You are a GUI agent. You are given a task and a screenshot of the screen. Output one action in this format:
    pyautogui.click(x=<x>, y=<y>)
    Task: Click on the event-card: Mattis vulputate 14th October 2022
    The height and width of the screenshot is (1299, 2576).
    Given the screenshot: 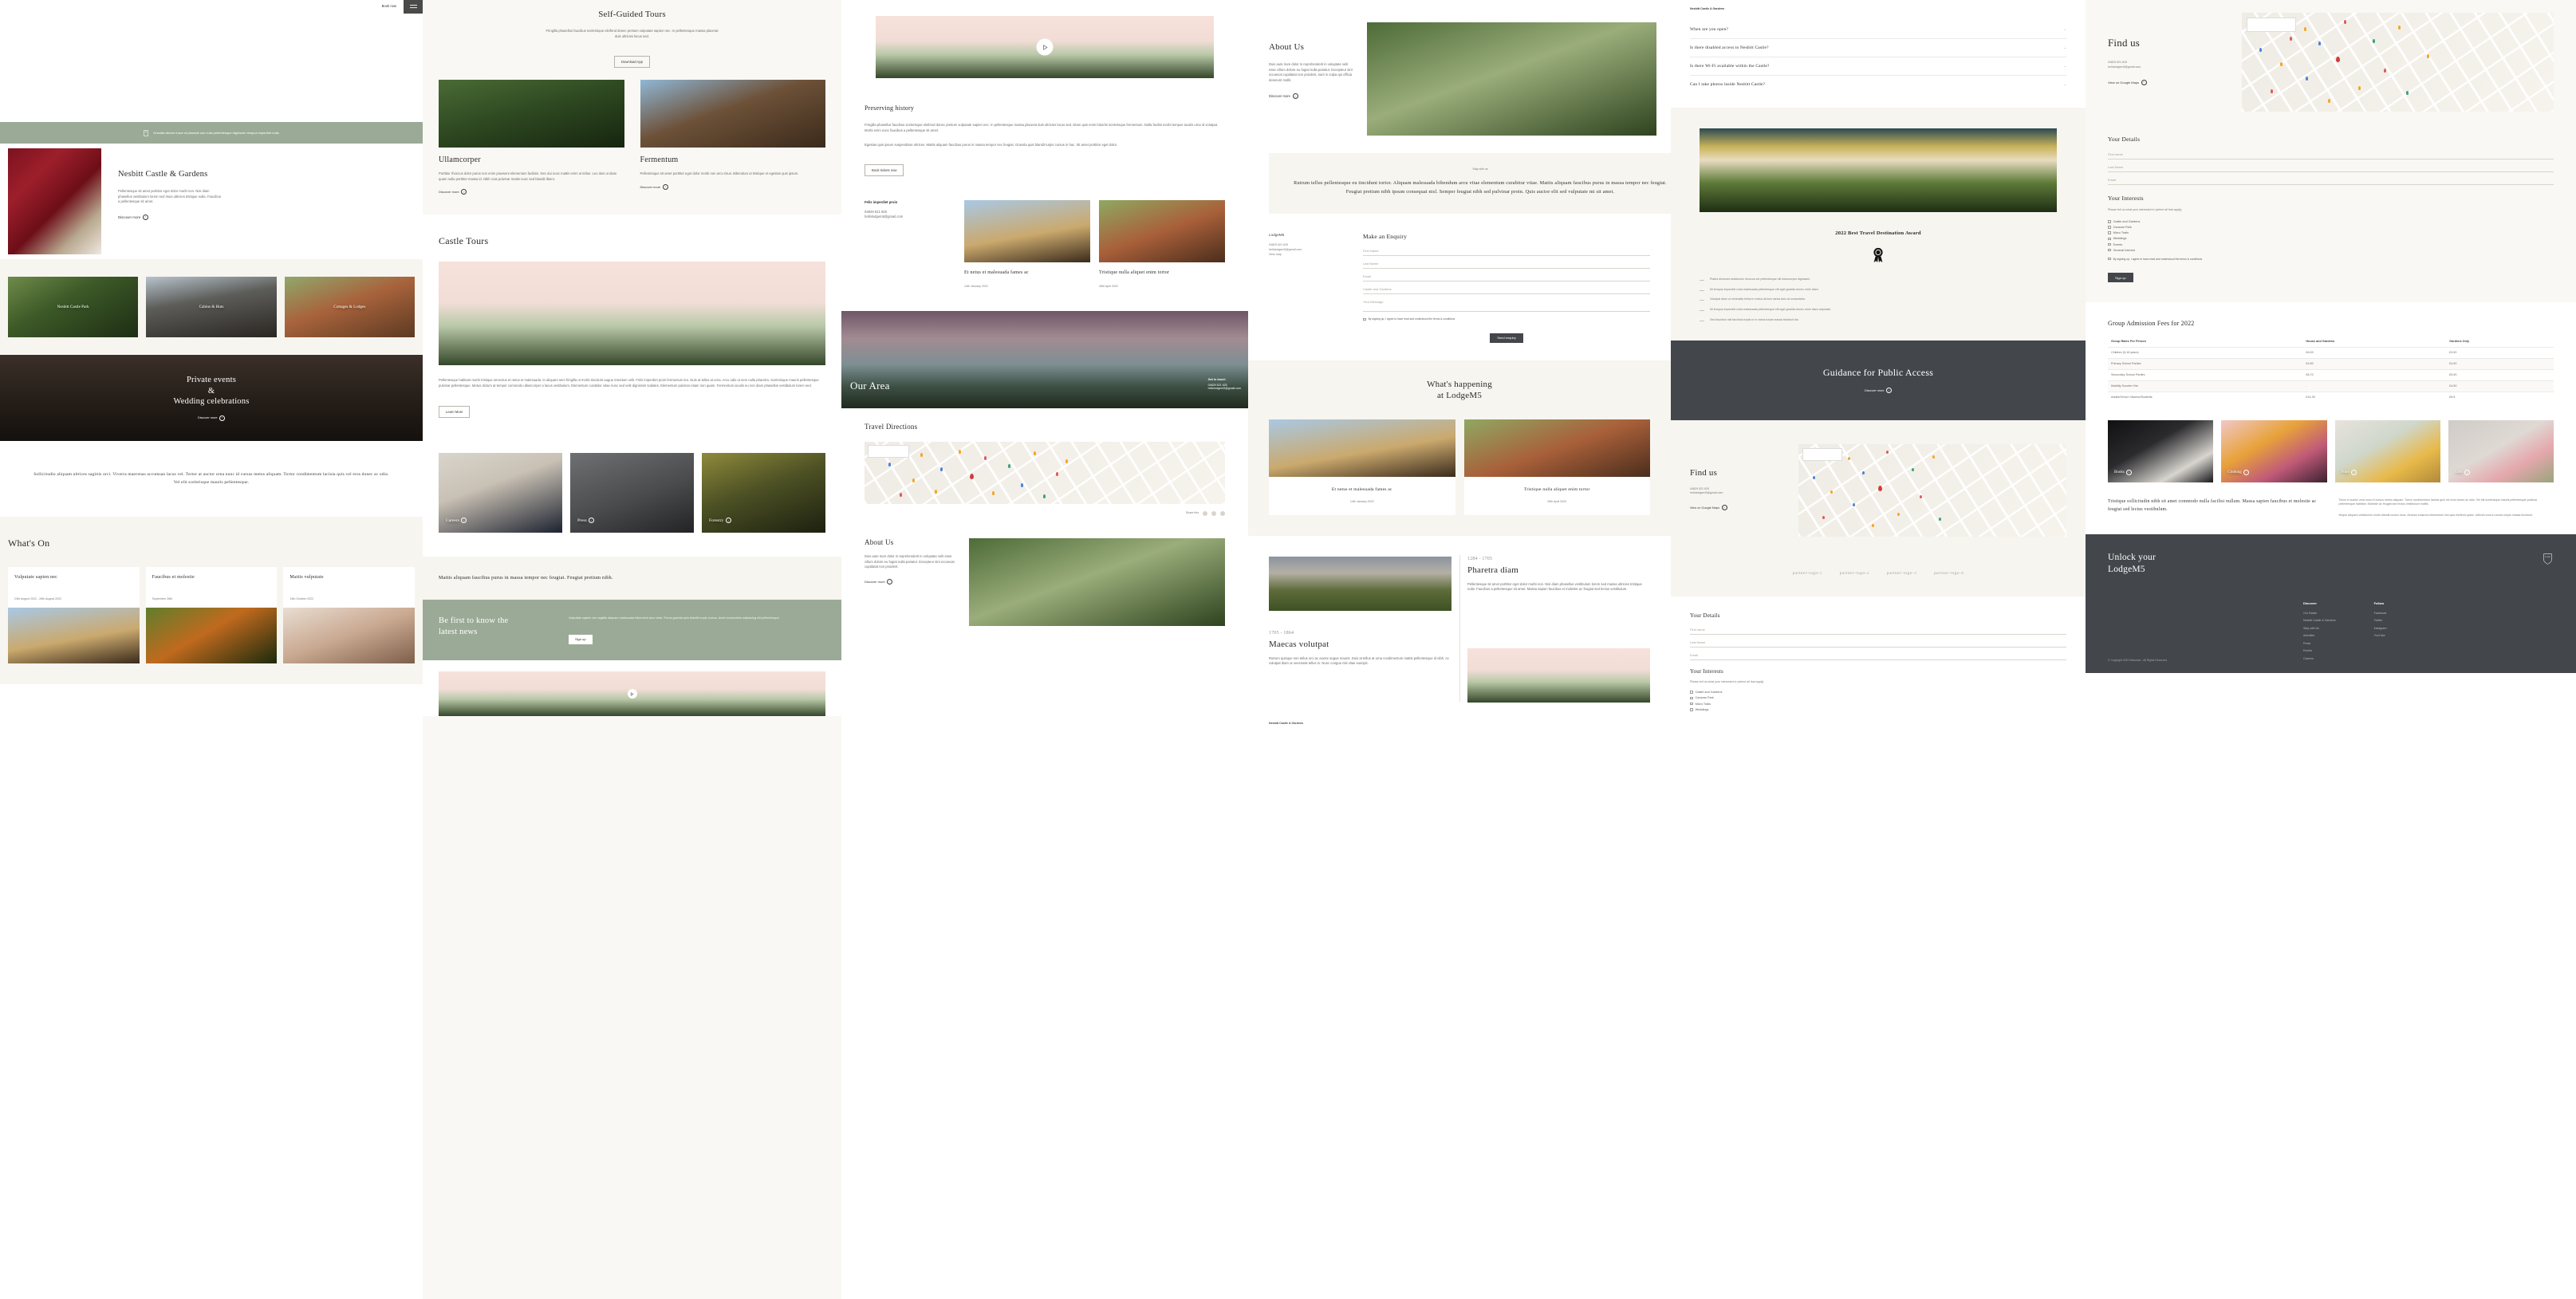 What is the action you would take?
    pyautogui.click(x=349, y=615)
    